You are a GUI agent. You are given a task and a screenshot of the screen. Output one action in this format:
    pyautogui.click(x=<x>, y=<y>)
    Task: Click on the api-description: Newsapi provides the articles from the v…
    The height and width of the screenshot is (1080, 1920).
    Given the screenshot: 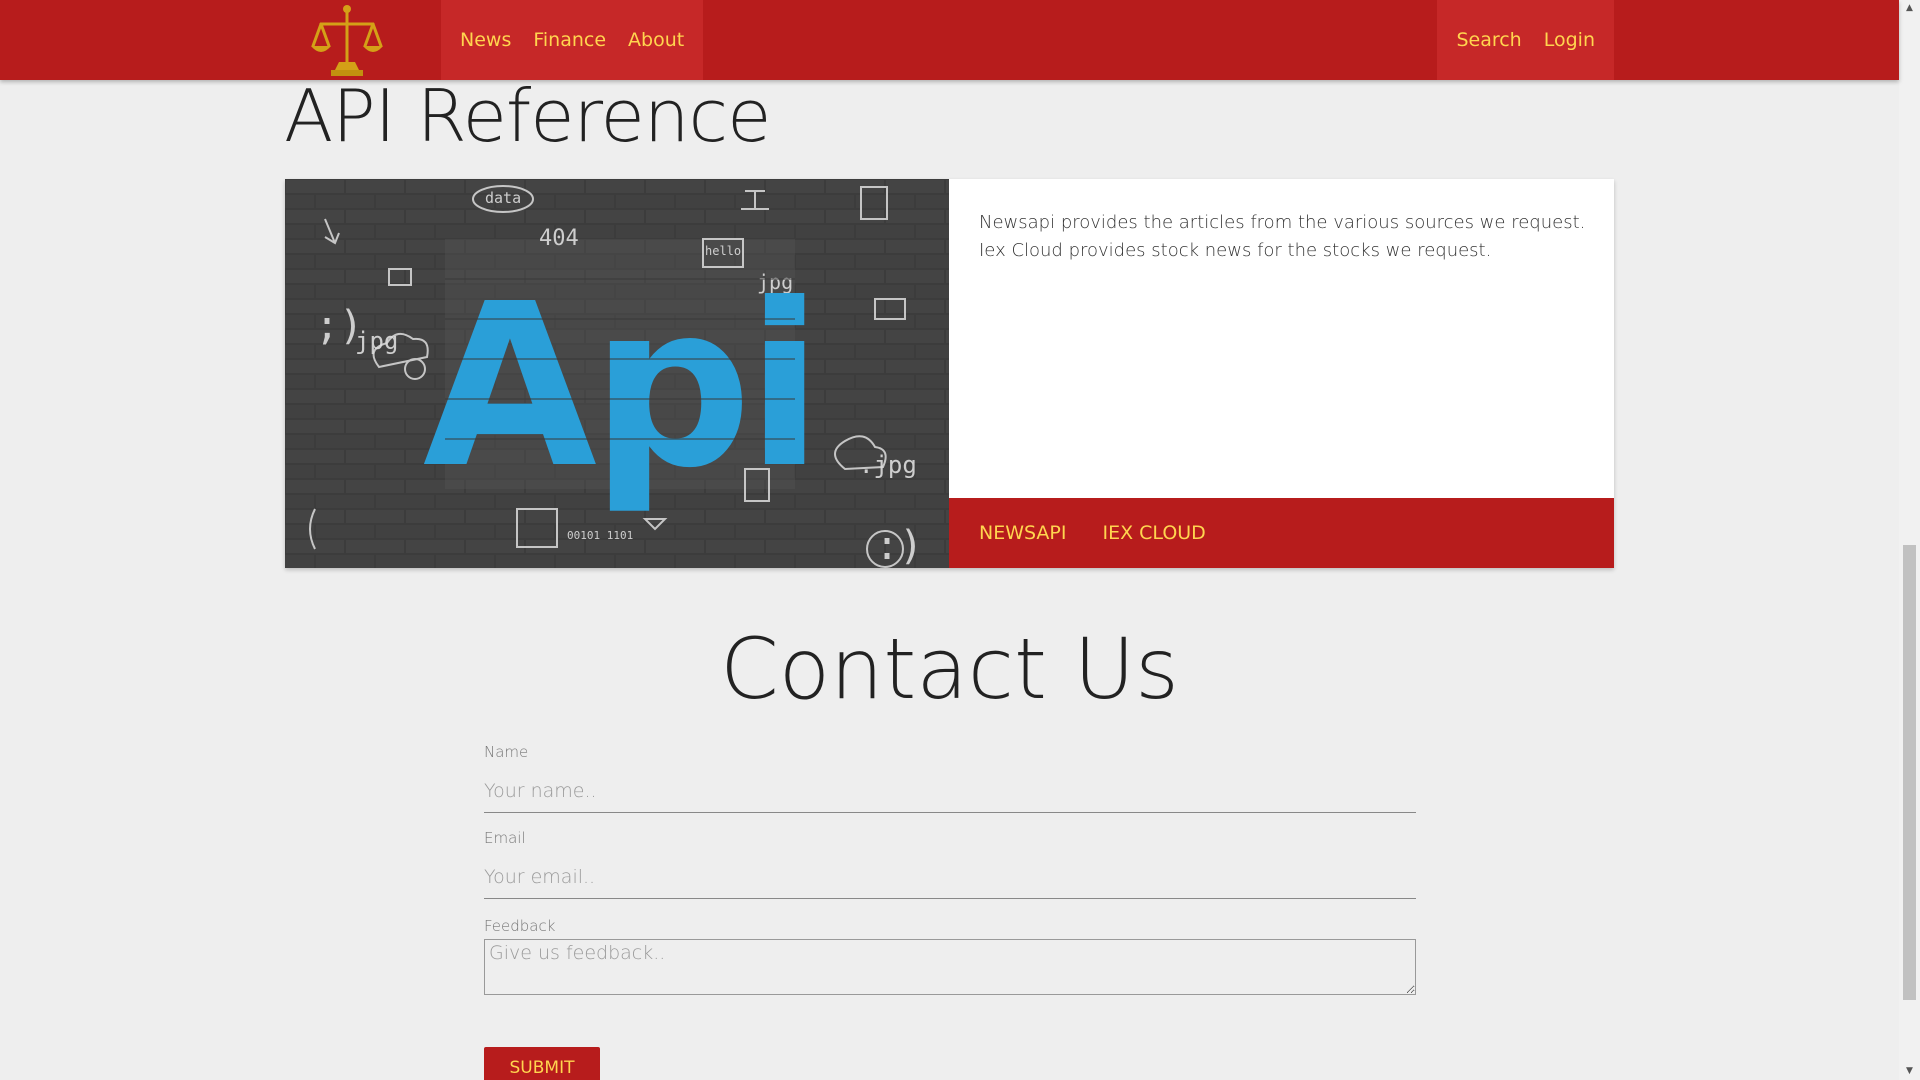 What is the action you would take?
    pyautogui.click(x=1284, y=237)
    